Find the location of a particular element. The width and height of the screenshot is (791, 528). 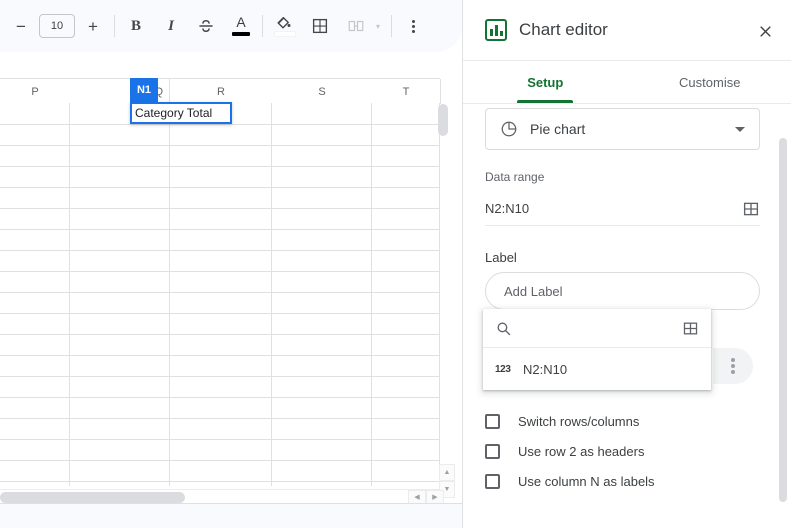

merge-cells-dropdown-arrow: ▾ is located at coordinates (378, 26).